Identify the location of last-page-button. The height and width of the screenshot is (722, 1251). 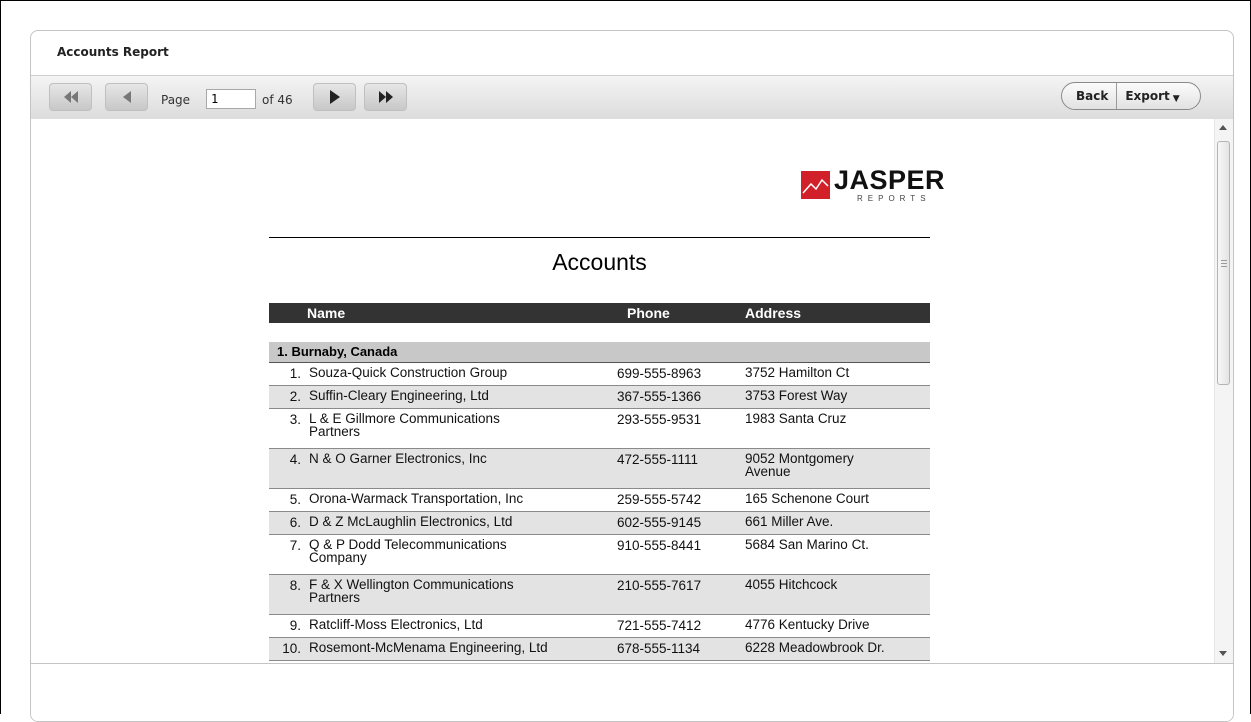
(385, 97).